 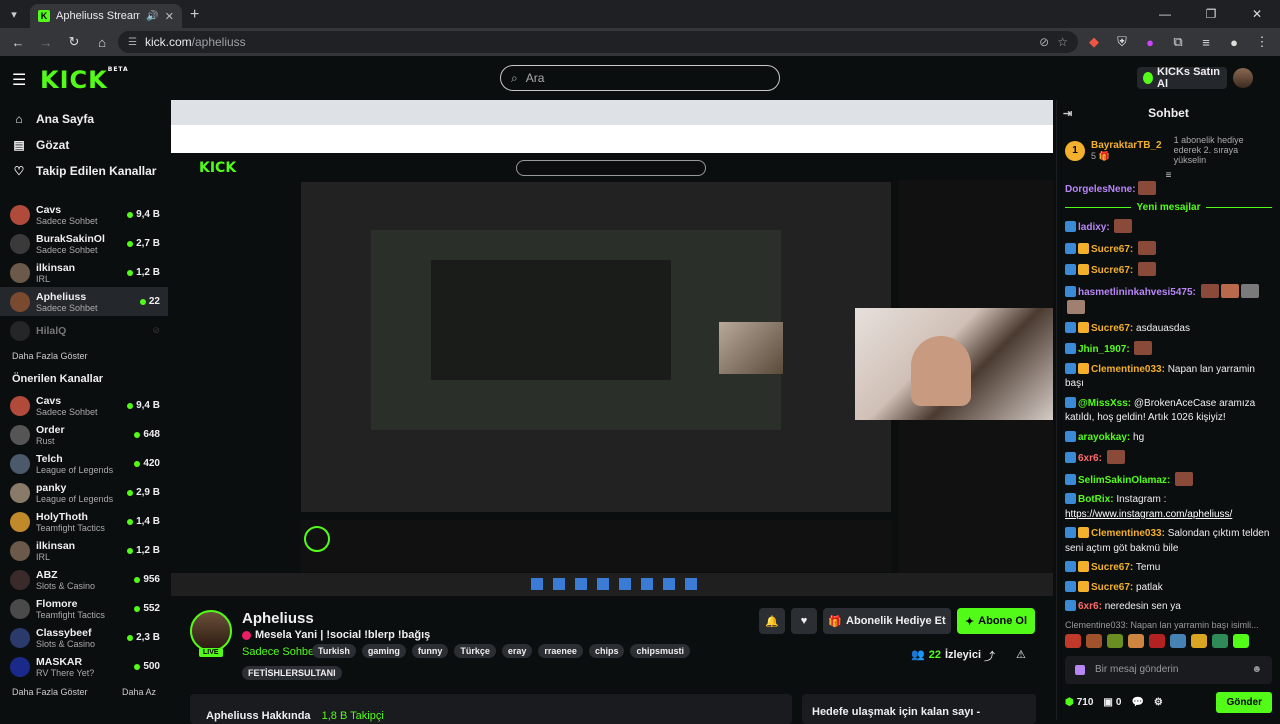 What do you see at coordinates (1094, 227) in the screenshot?
I see `chat-username: ladixy:` at bounding box center [1094, 227].